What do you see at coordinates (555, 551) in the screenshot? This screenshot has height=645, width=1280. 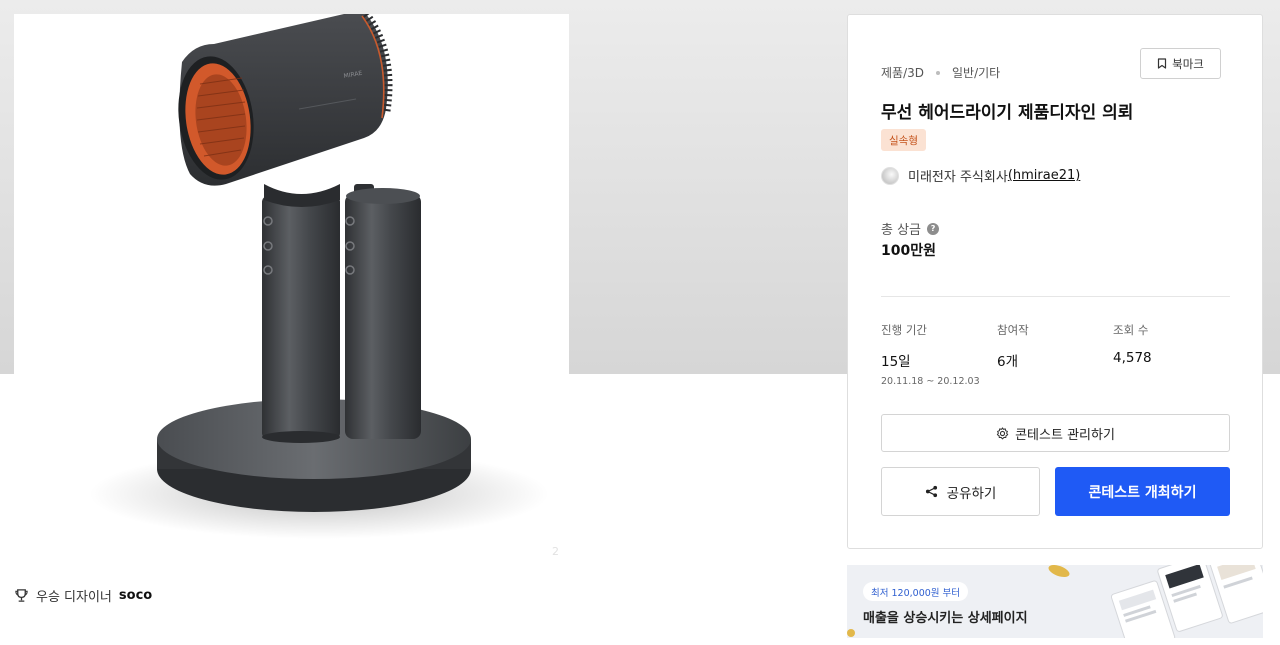 I see `image-page-indicator: 2` at bounding box center [555, 551].